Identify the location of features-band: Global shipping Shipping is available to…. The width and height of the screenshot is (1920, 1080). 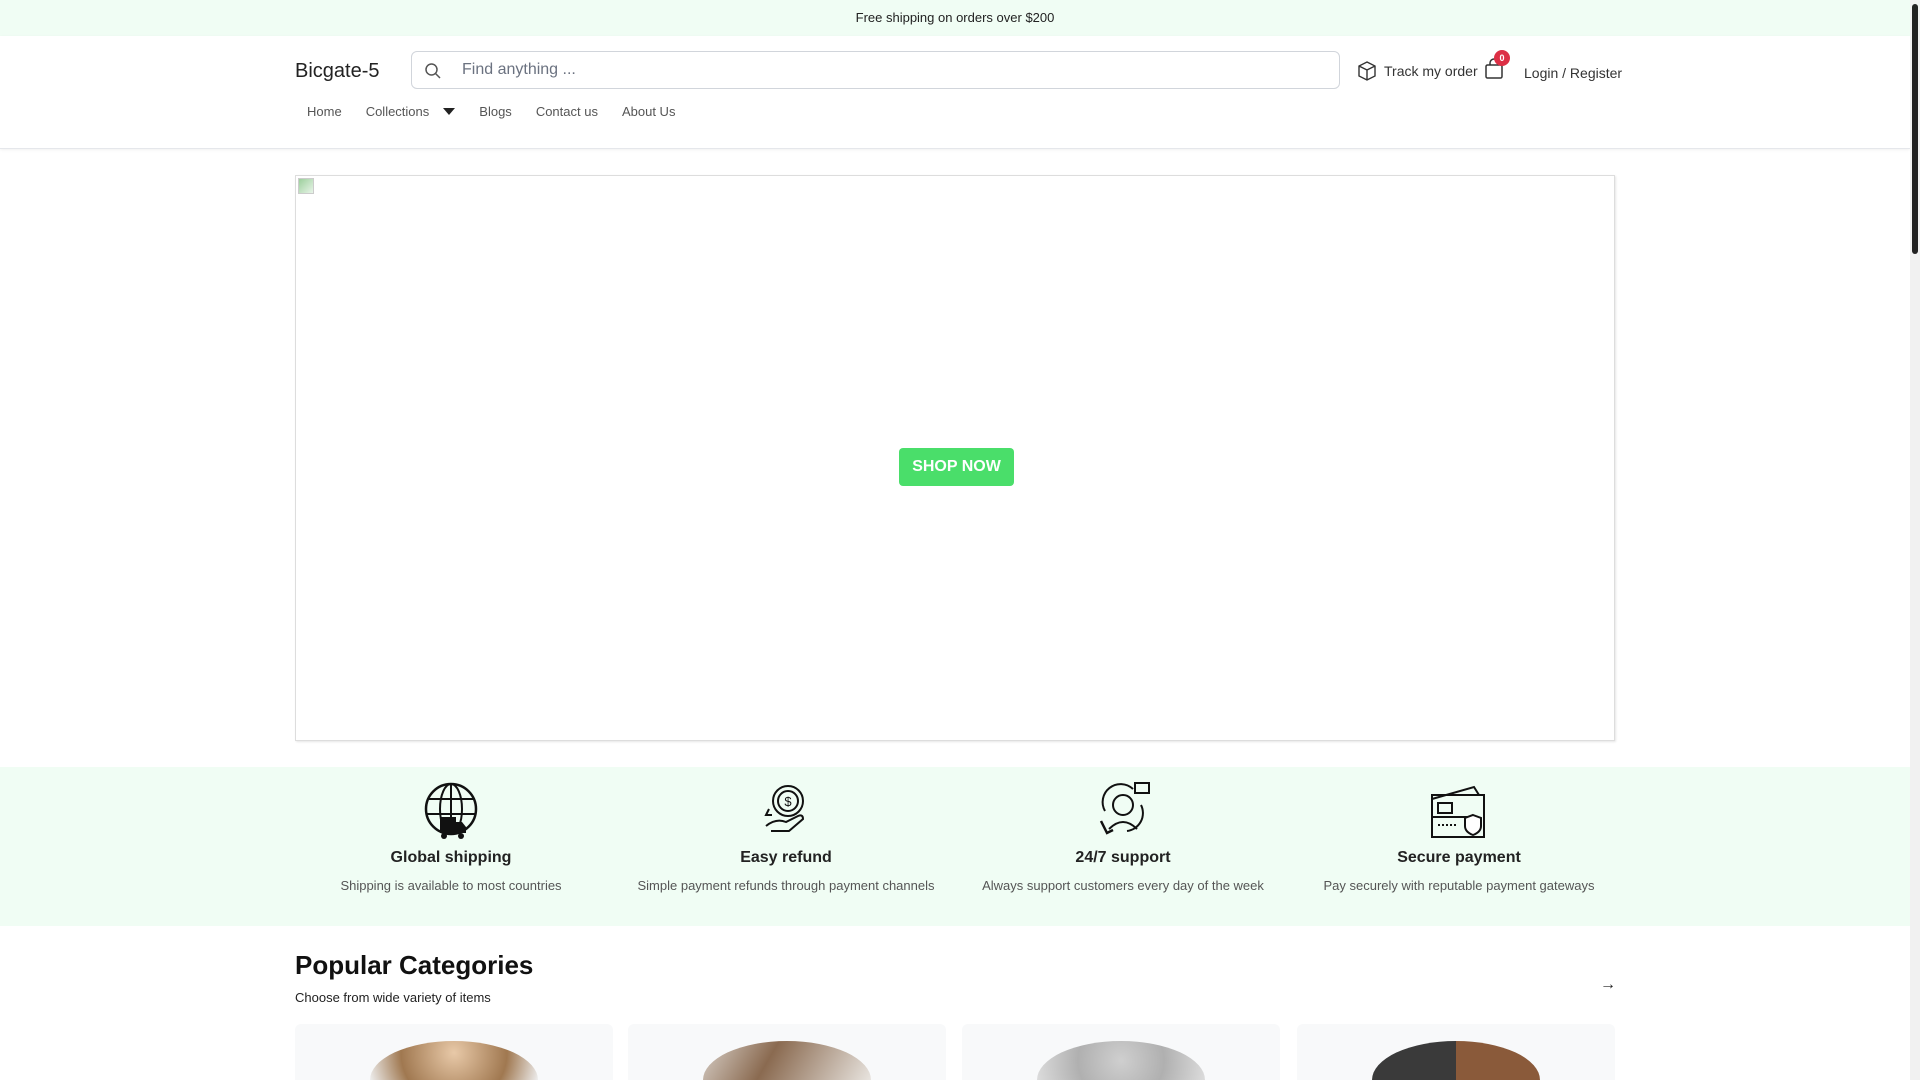
(955, 846).